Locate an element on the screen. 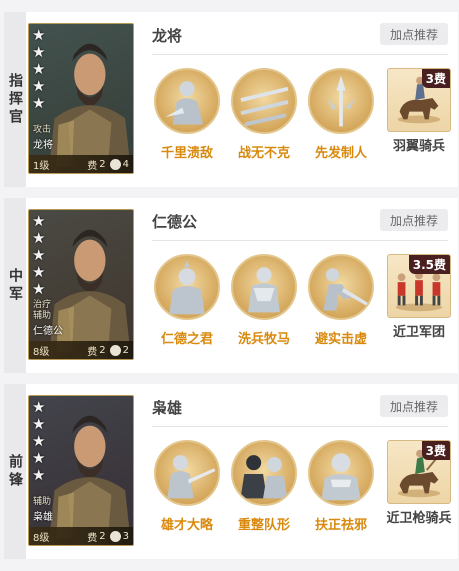 Image resolution: width=459 pixels, height=571 pixels. position-tab: 指挥官 is located at coordinates (15, 99).